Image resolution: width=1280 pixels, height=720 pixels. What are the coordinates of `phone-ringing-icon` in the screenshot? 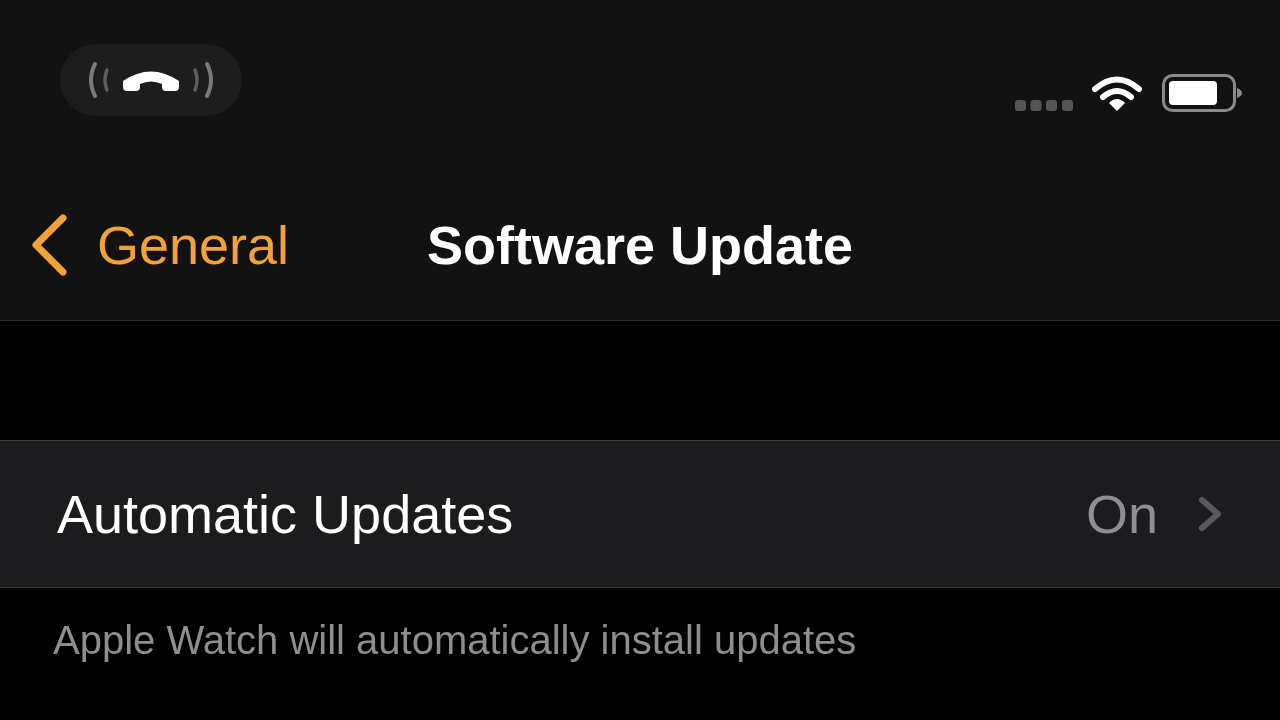 It's located at (151, 80).